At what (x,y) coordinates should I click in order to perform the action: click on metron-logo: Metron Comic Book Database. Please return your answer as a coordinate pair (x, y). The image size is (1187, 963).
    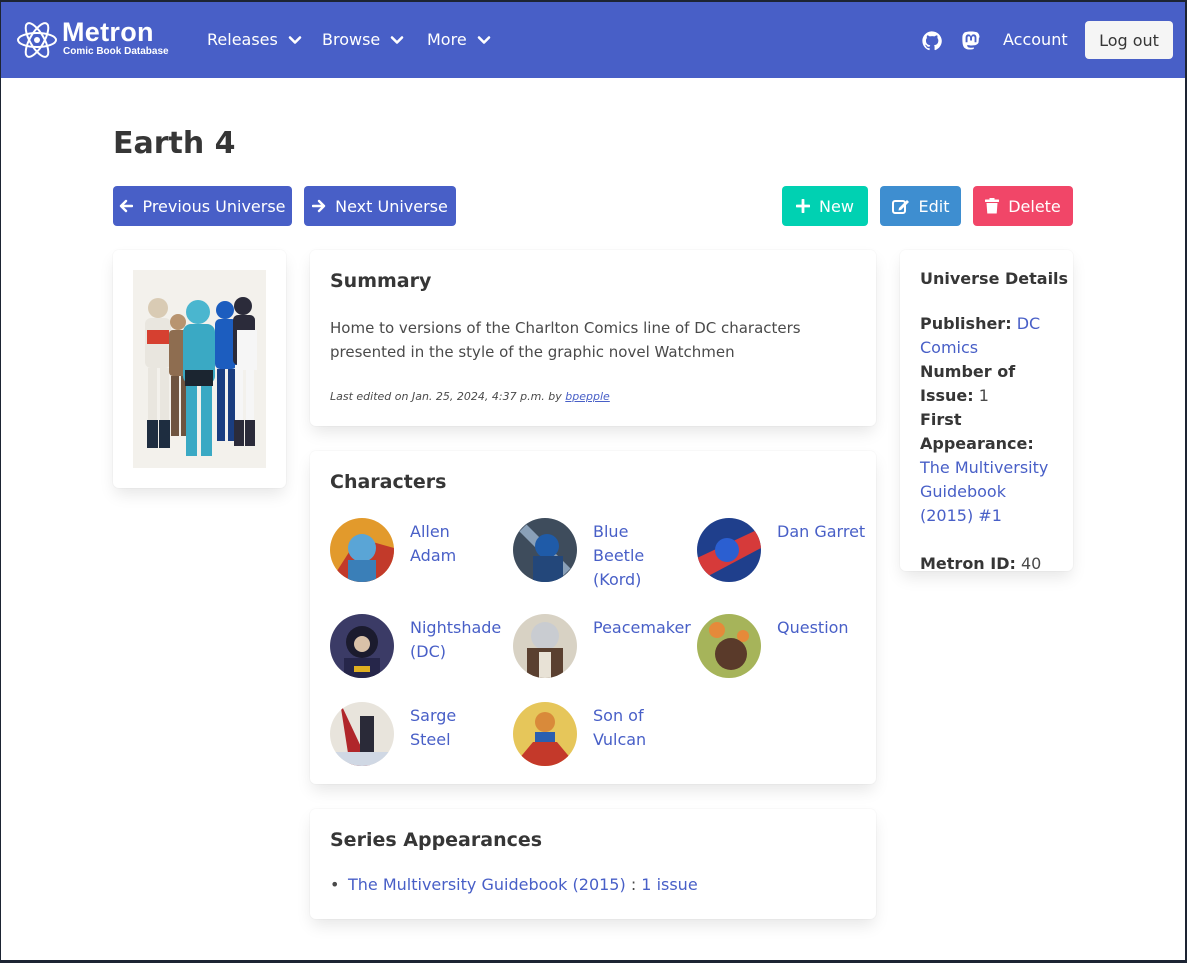
    Looking at the image, I should click on (92, 39).